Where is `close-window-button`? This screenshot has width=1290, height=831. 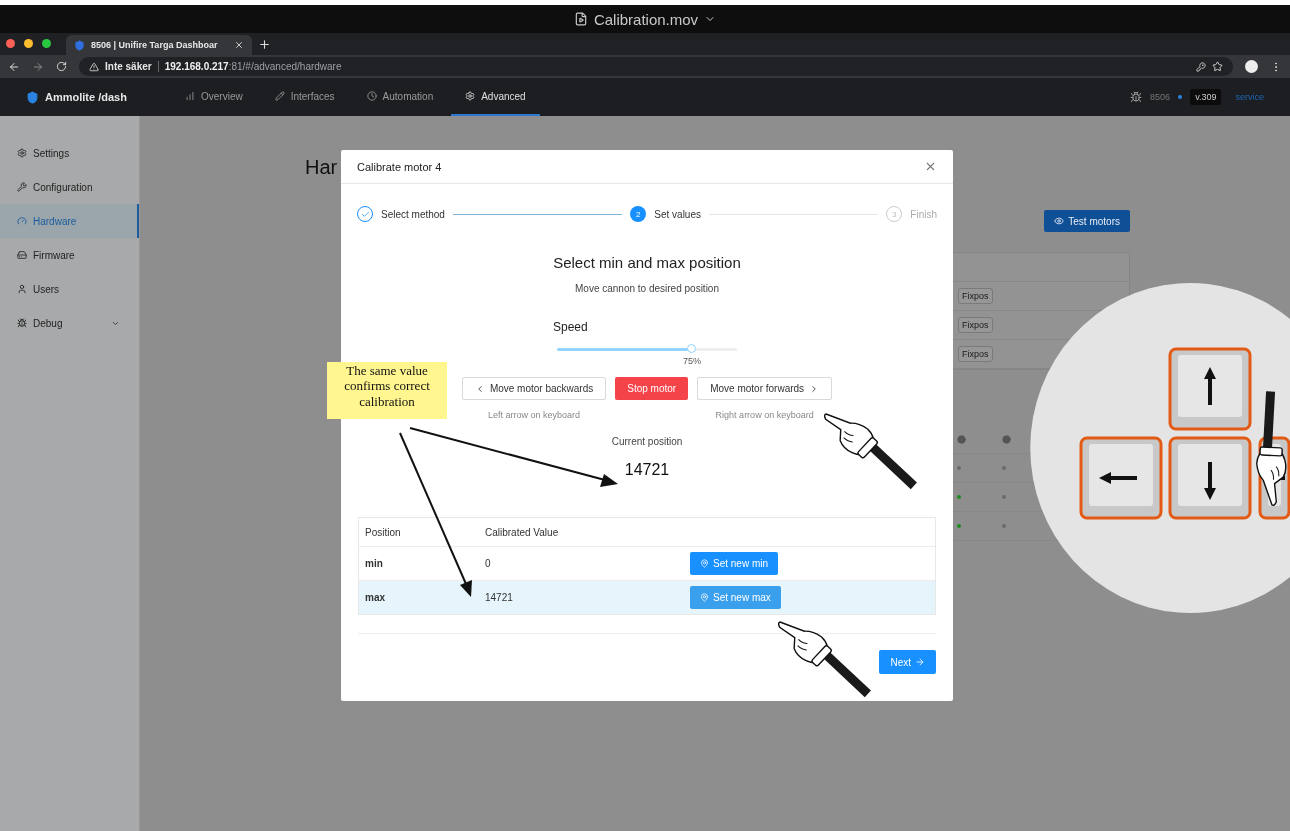
close-window-button is located at coordinates (10, 43).